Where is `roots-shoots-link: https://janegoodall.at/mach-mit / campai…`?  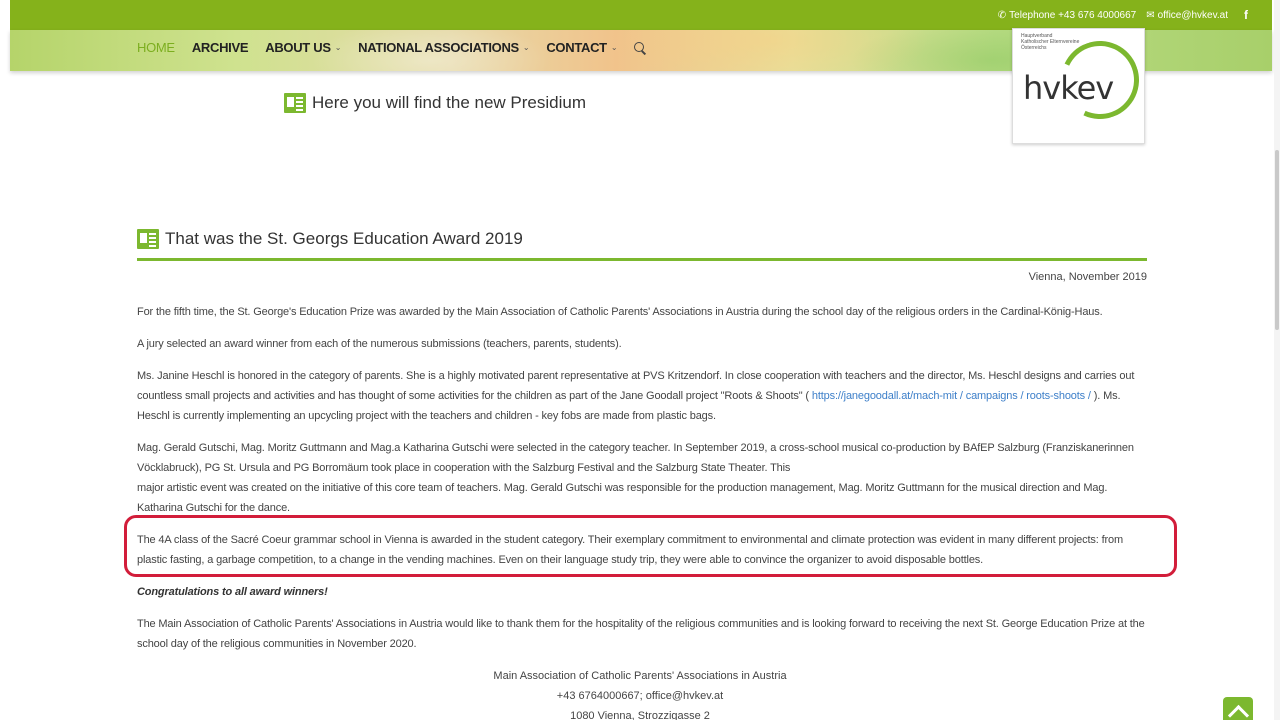
roots-shoots-link: https://janegoodall.at/mach-mit / campai… is located at coordinates (951, 396).